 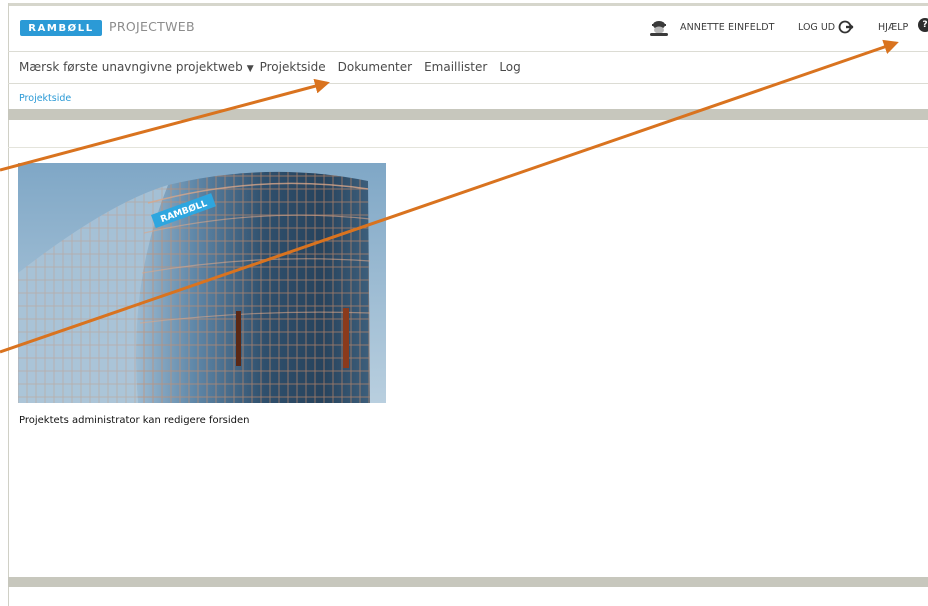 What do you see at coordinates (45, 98) in the screenshot?
I see `breadcrumb: Projektside` at bounding box center [45, 98].